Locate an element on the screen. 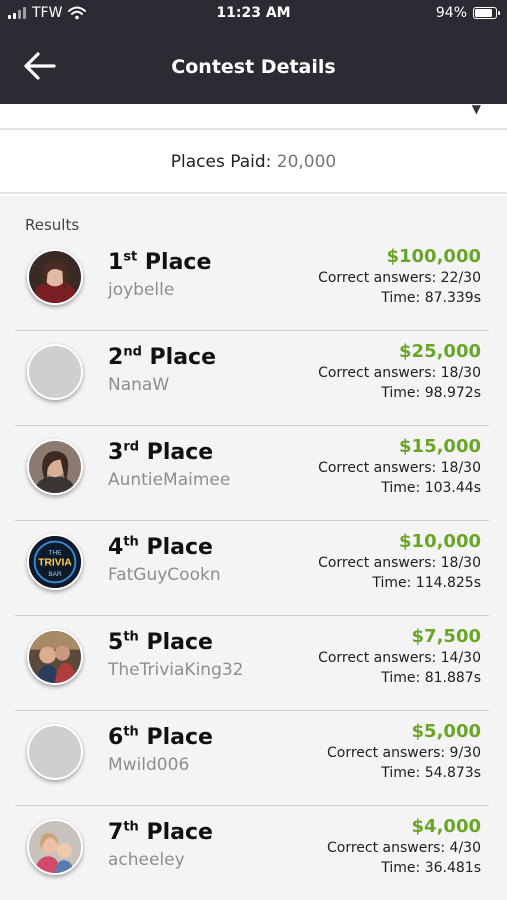  avatar-logo: THE TRIVIA BAR is located at coordinates (55, 562).